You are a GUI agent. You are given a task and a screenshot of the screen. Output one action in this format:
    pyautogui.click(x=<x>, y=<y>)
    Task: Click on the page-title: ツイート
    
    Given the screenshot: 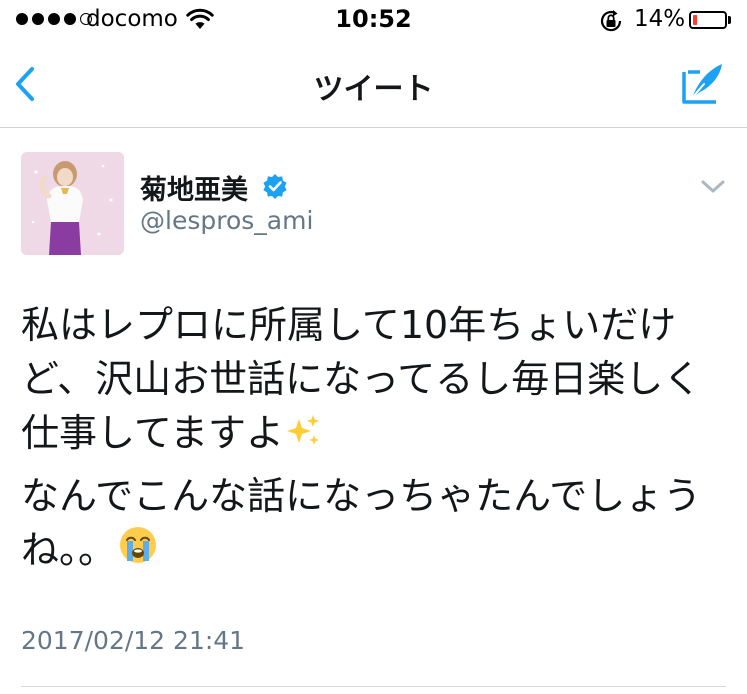 What is the action you would take?
    pyautogui.click(x=373, y=89)
    